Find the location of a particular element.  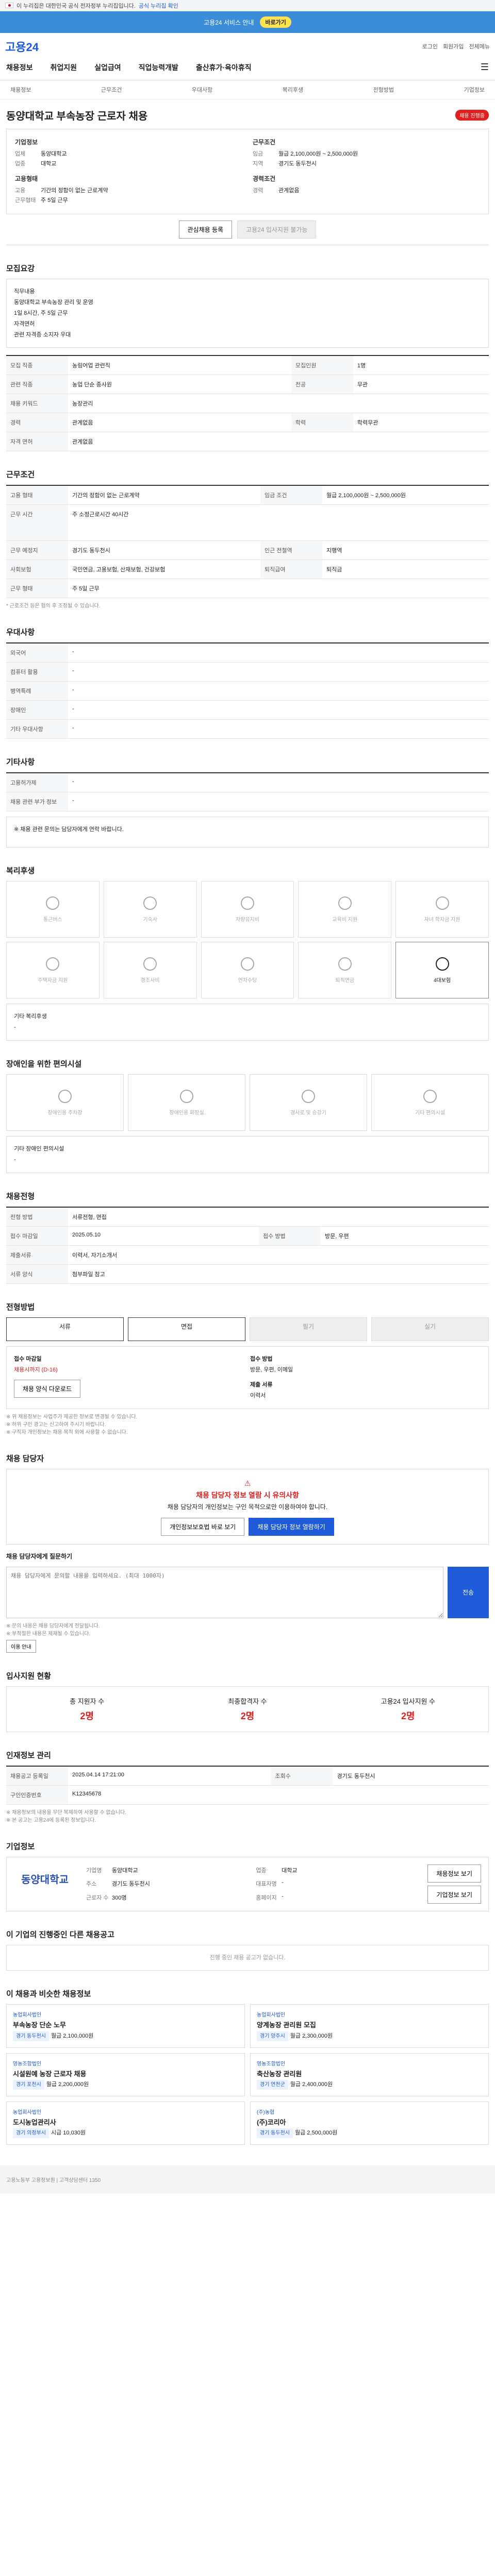

job-card: 영농조합법인 축산농장 관리원 경기 연천군 월급 2,400,000원 is located at coordinates (369, 2074).